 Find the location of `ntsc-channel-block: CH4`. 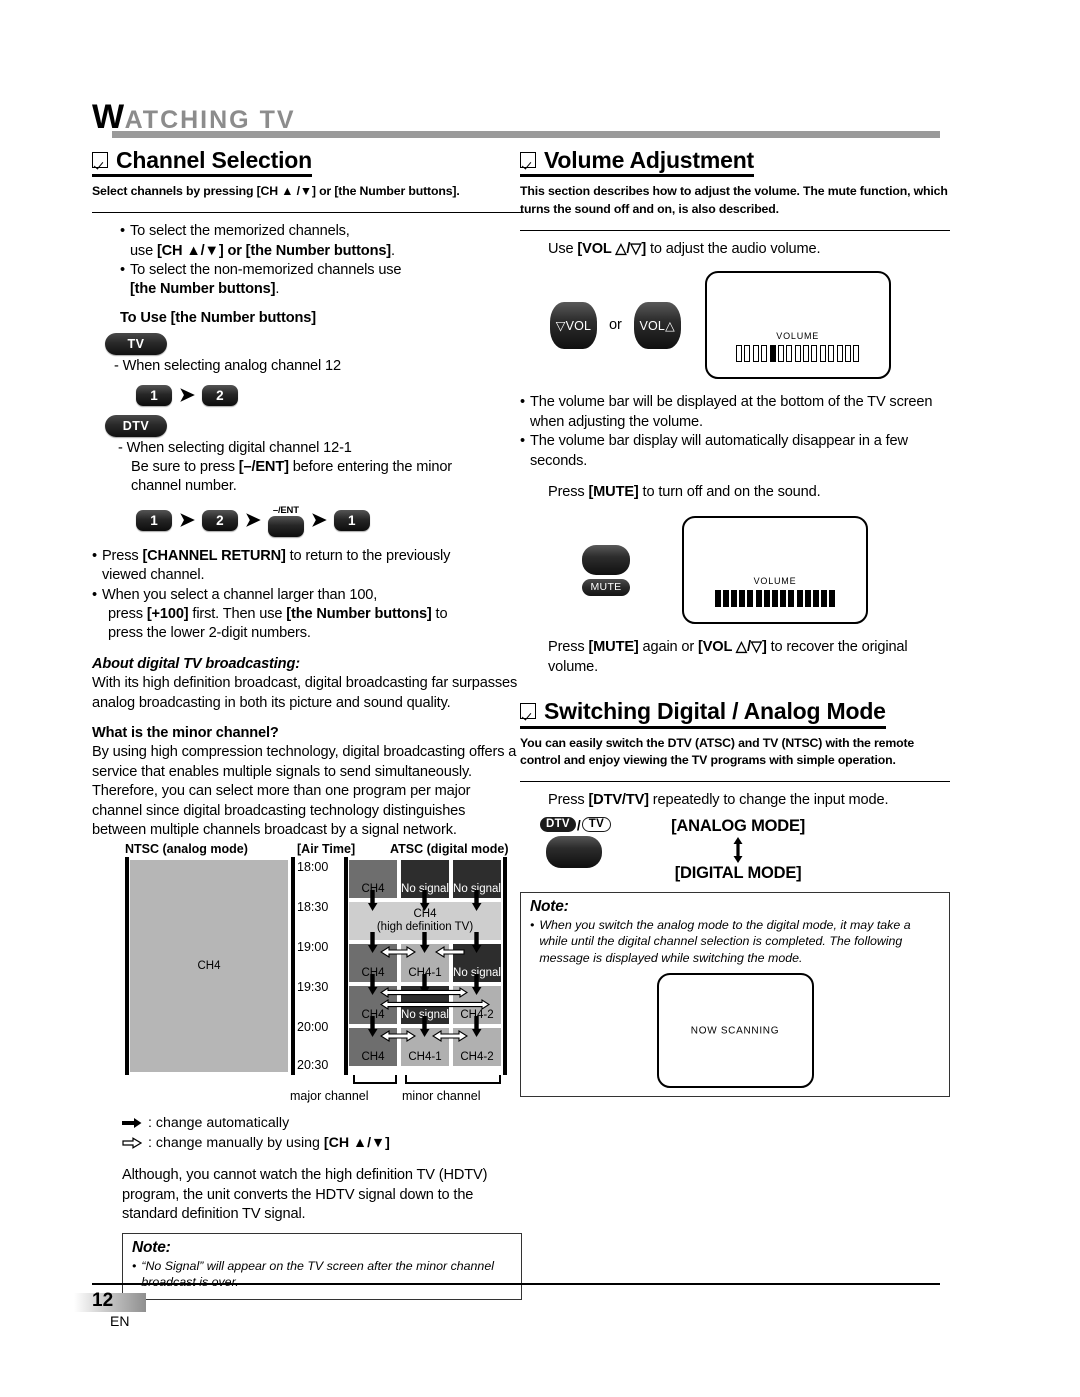

ntsc-channel-block: CH4 is located at coordinates (209, 966).